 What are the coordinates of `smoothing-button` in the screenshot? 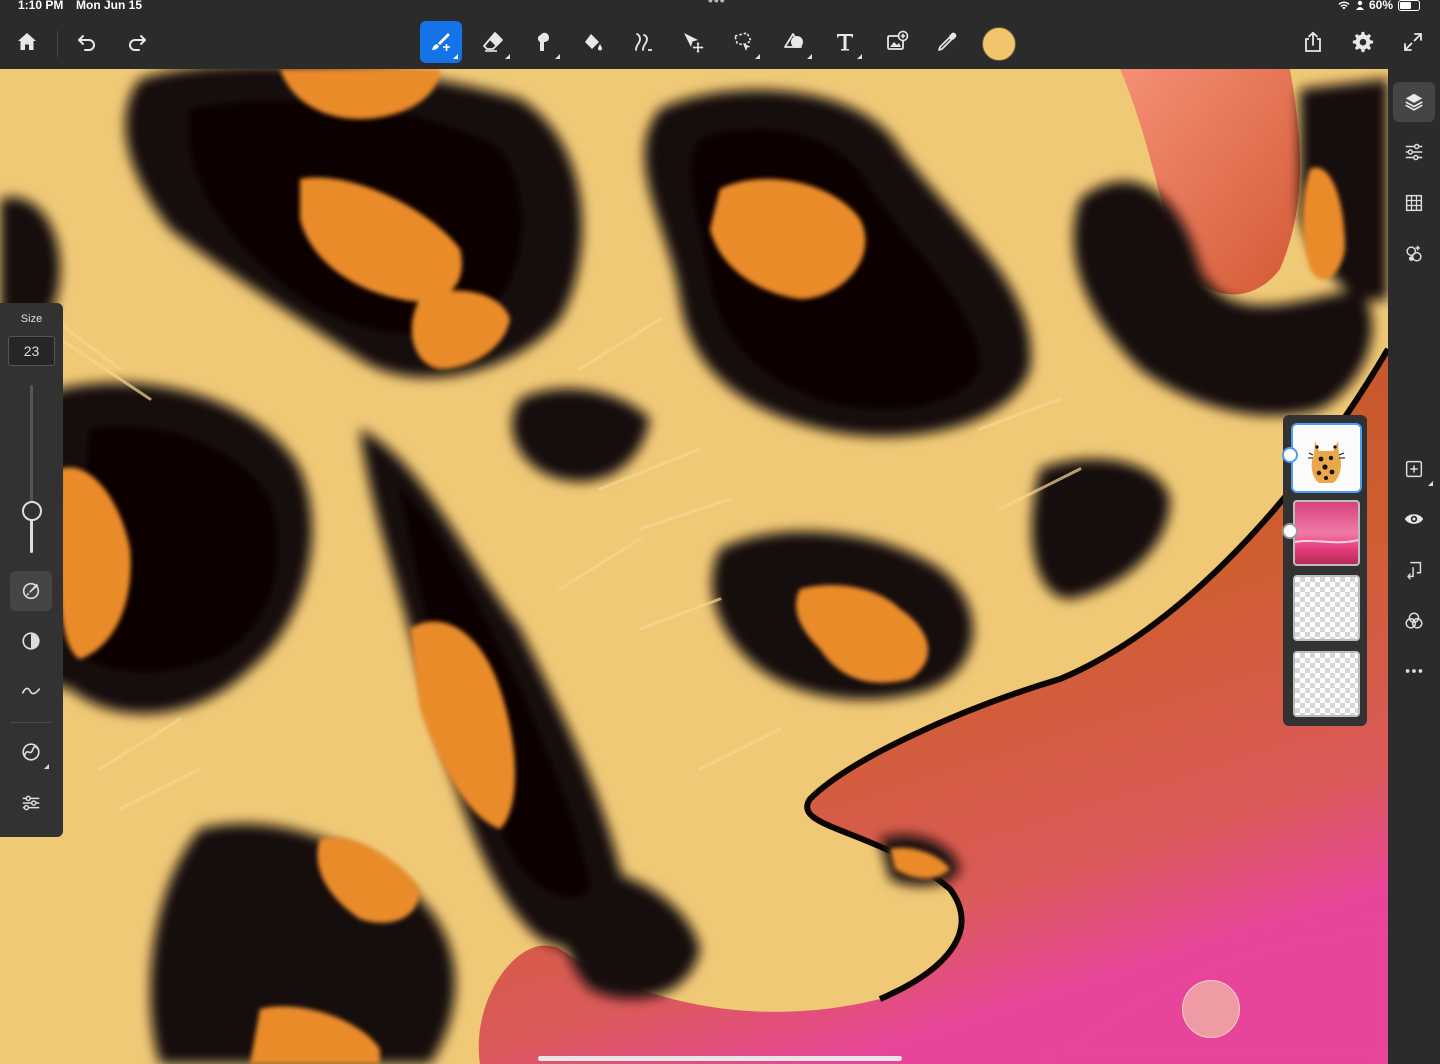 It's located at (31, 691).